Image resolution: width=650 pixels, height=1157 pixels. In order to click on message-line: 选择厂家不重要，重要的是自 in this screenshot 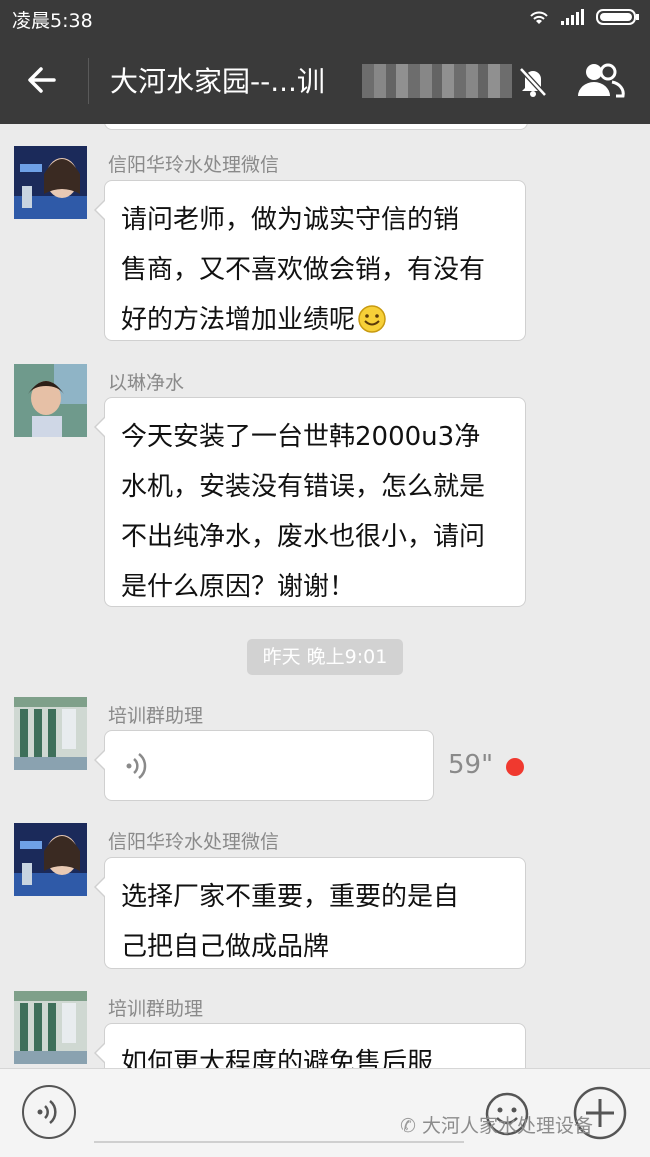, I will do `click(290, 897)`.